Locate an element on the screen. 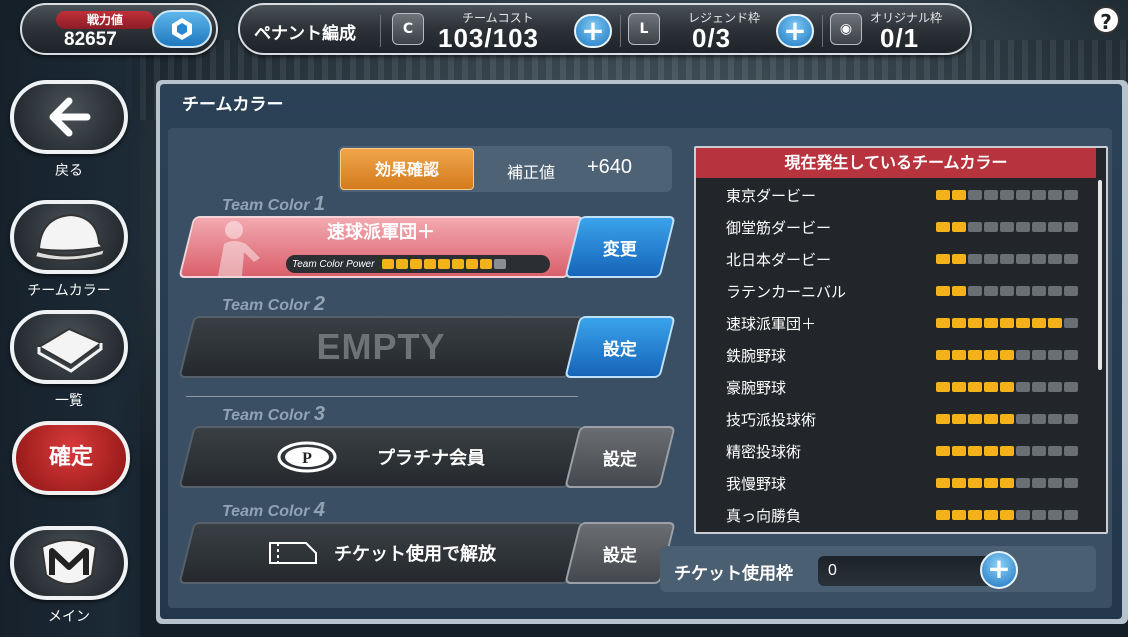  slot-4-name: チケット使用で解放 is located at coordinates (415, 554).